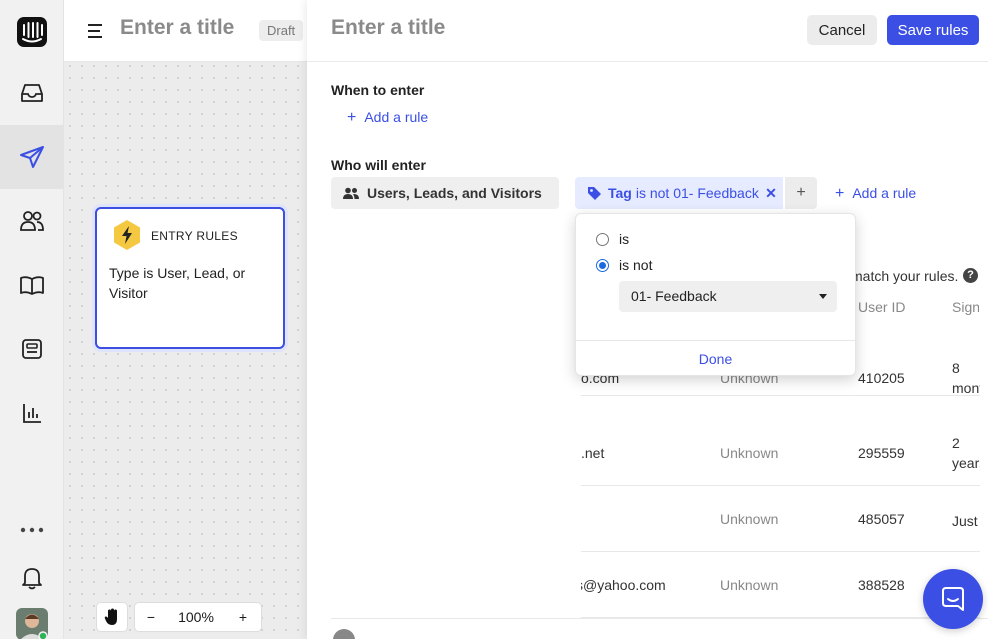 The image size is (988, 639). What do you see at coordinates (679, 193) in the screenshot?
I see `tag-filter-pill: Tag is not 01- Feedback` at bounding box center [679, 193].